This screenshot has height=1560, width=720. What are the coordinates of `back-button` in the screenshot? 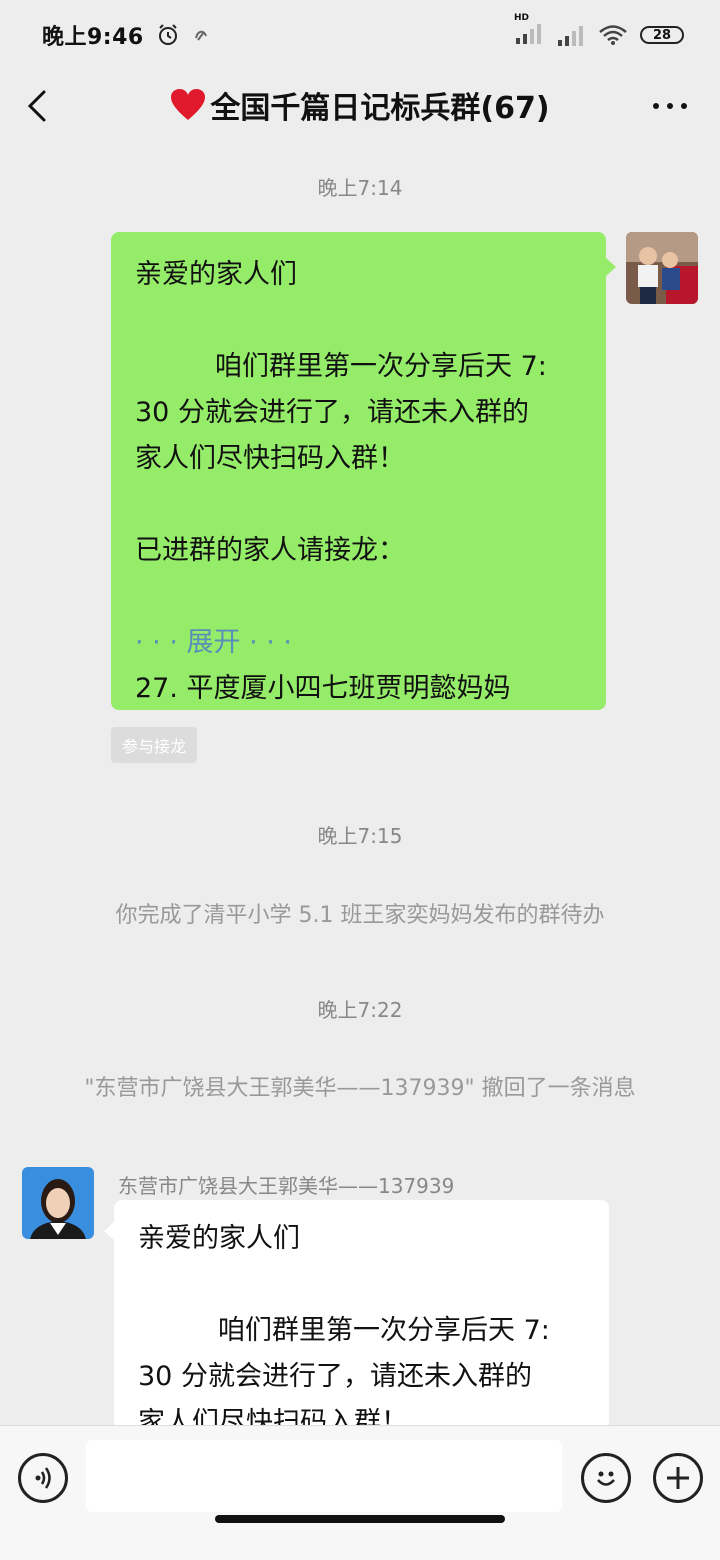 It's located at (42, 105).